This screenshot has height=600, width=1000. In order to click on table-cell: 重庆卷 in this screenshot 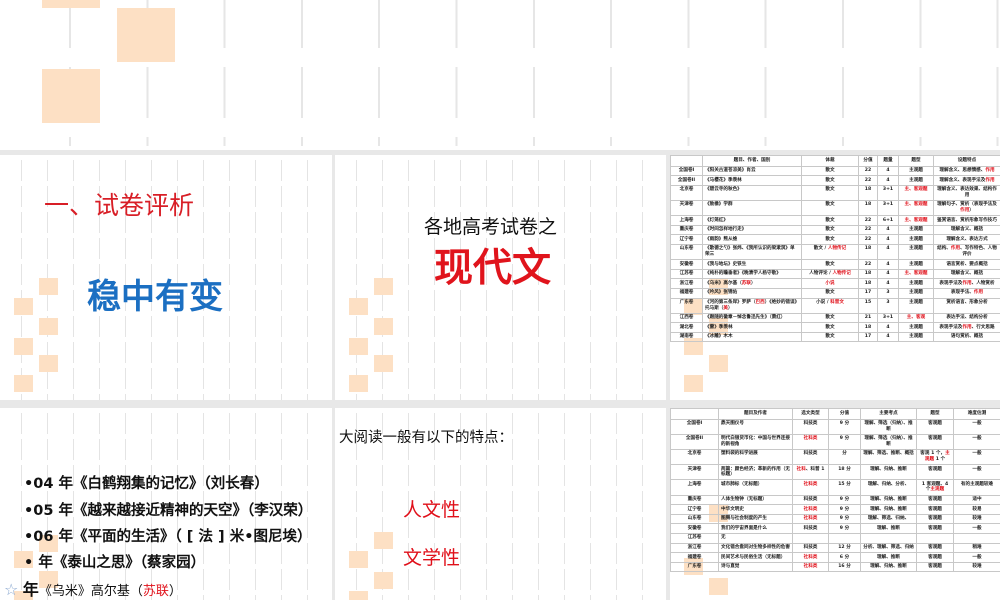, I will do `click(694, 500)`.